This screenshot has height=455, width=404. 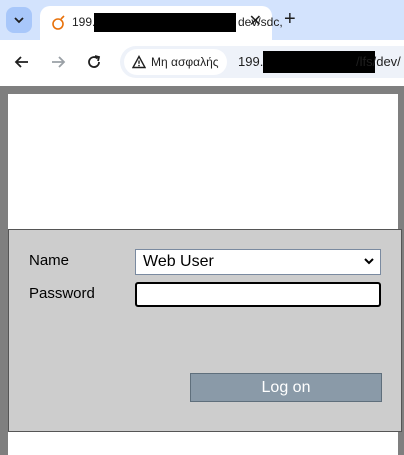 I want to click on plus-icon: +, so click(x=290, y=19).